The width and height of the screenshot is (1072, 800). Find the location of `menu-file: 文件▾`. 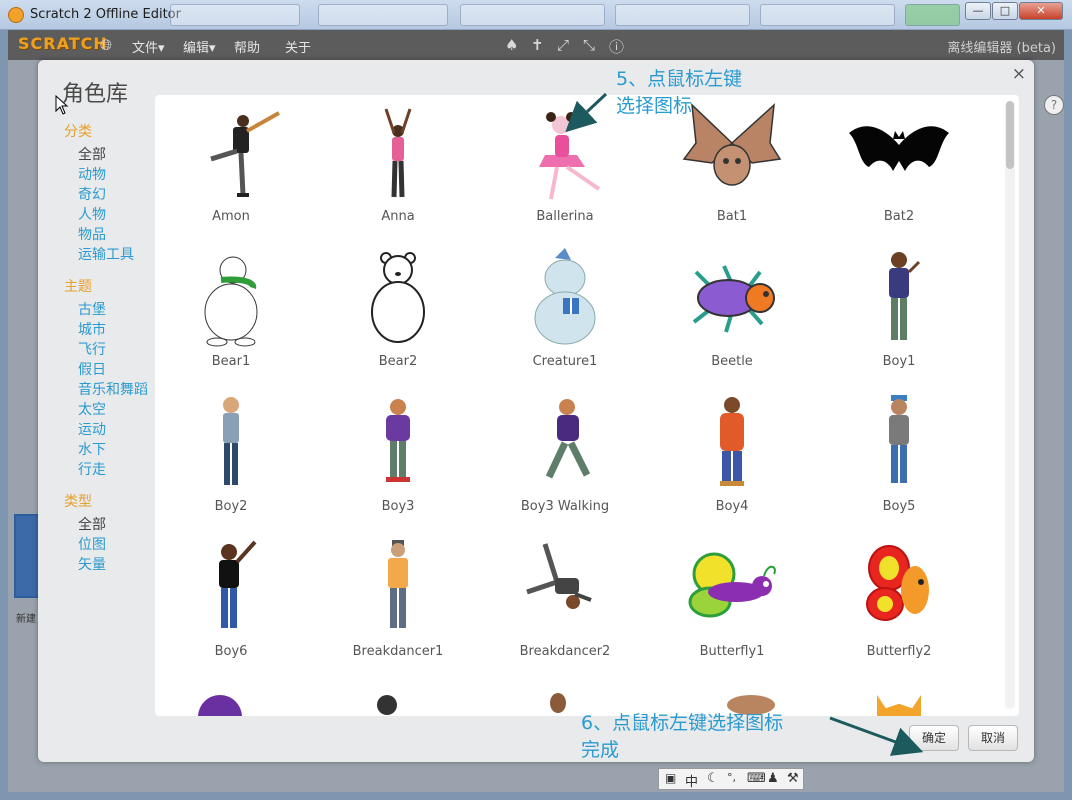

menu-file: 文件▾ is located at coordinates (148, 46).